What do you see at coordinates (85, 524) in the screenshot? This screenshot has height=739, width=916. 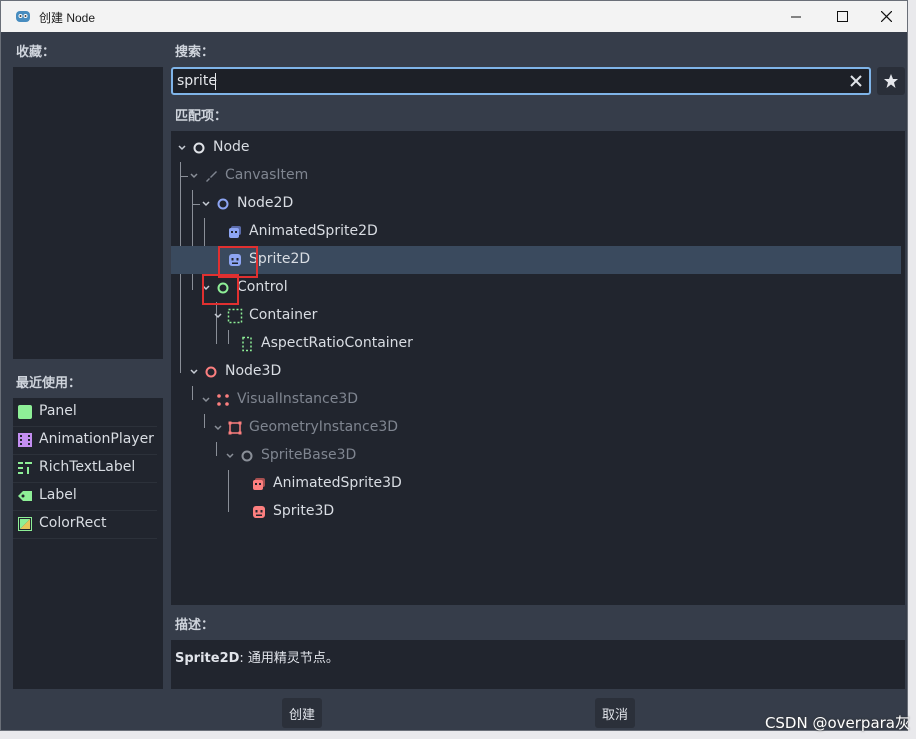 I see `recent-item-colorrect: ColorRect` at bounding box center [85, 524].